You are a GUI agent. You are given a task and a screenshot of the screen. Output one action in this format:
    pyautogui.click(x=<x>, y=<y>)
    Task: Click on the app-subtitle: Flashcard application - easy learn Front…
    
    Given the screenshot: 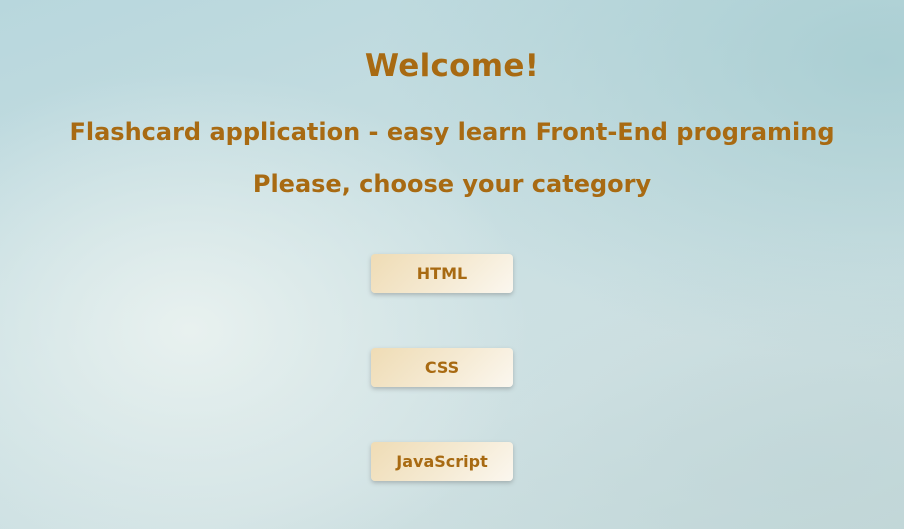 What is the action you would take?
    pyautogui.click(x=452, y=132)
    